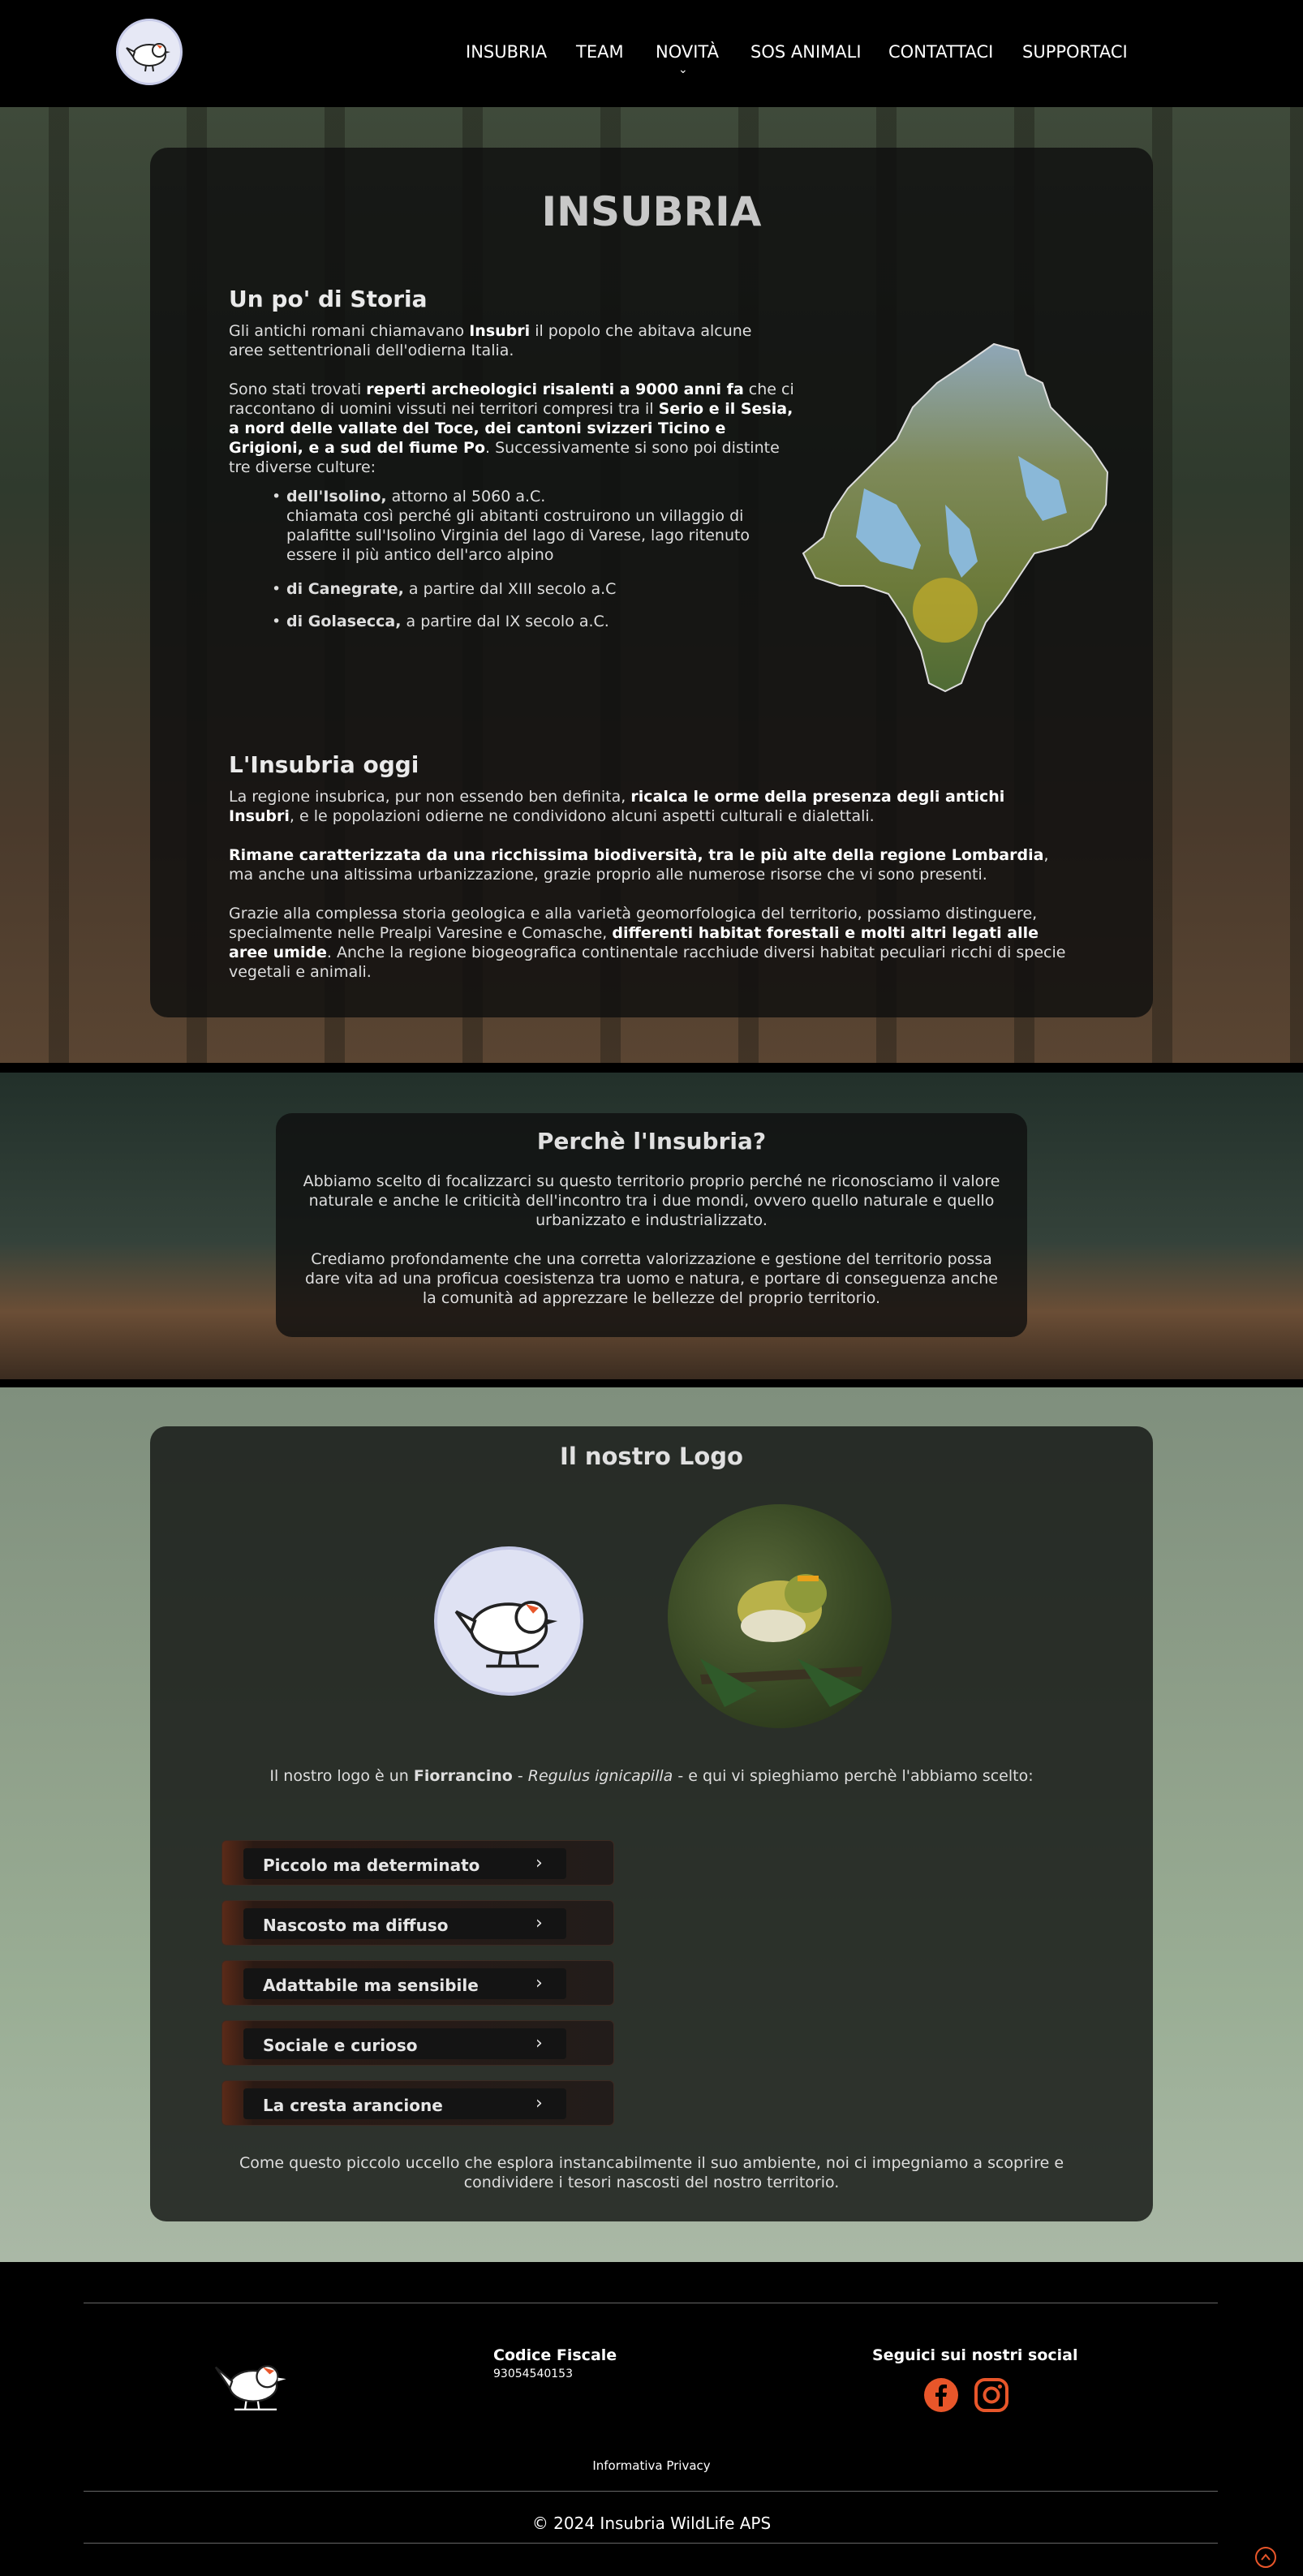 This screenshot has width=1303, height=2576. Describe the element at coordinates (555, 2355) in the screenshot. I see `codice-fiscale-label: Codice Fiscale` at that location.